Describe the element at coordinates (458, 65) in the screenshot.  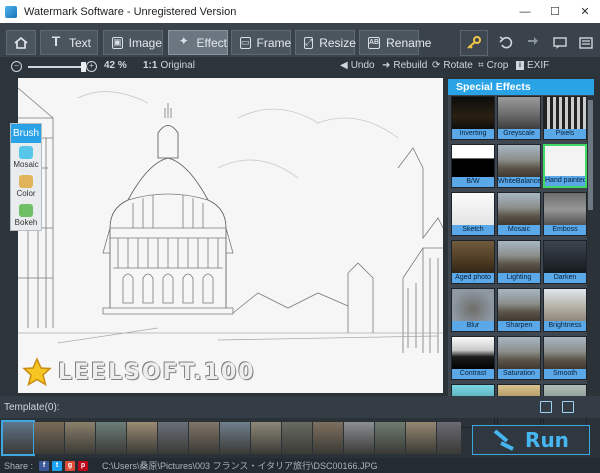
I see `rotate-label: Rotate` at that location.